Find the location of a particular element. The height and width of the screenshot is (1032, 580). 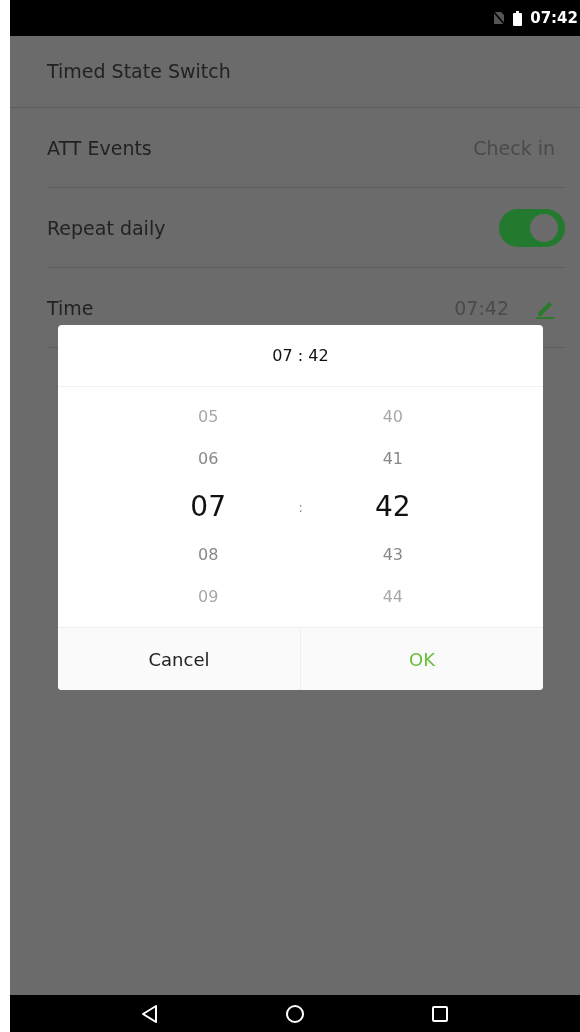

minute-option: 43 is located at coordinates (393, 555).